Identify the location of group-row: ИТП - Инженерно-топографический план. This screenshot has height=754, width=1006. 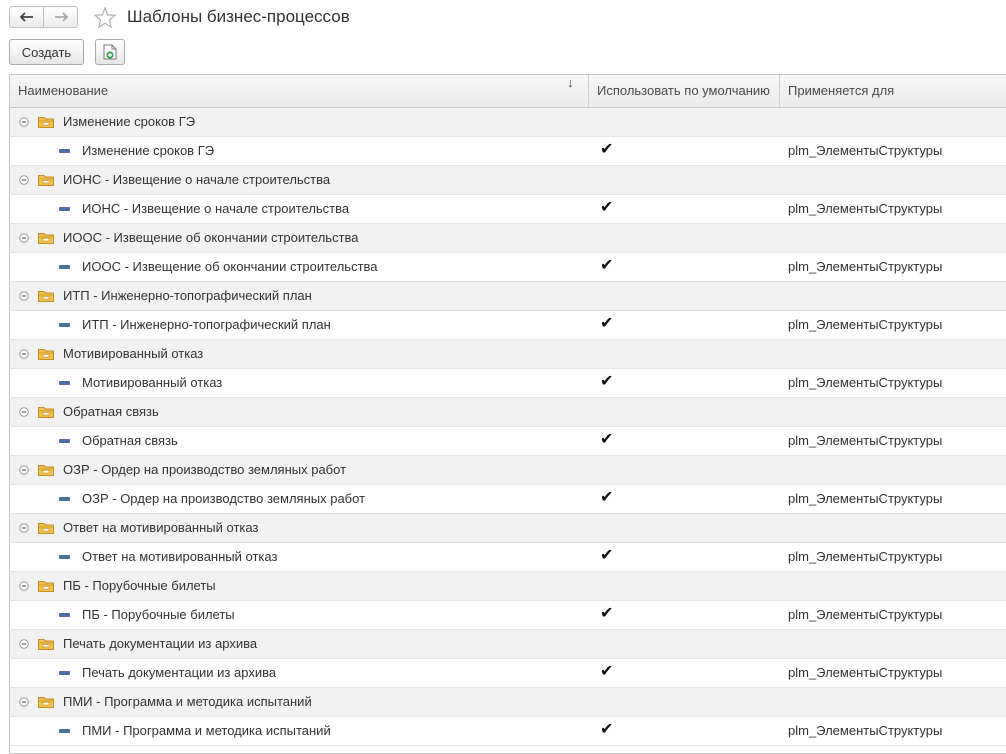
(508, 296).